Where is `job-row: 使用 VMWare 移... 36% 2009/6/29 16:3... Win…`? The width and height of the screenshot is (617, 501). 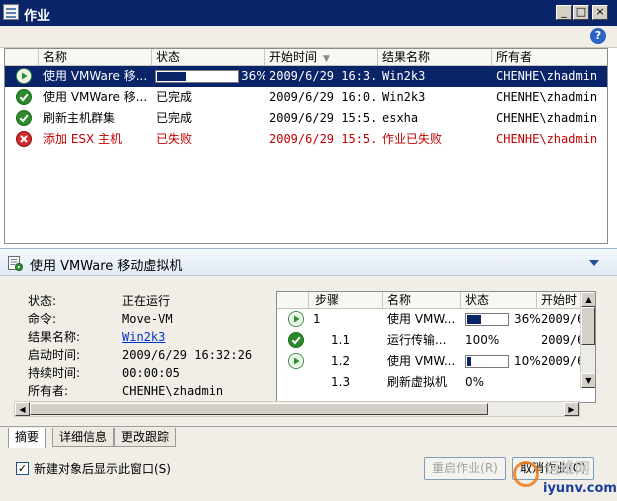
job-row: 使用 VMWare 移... 36% 2009/6/29 16:3... Win… is located at coordinates (306, 76).